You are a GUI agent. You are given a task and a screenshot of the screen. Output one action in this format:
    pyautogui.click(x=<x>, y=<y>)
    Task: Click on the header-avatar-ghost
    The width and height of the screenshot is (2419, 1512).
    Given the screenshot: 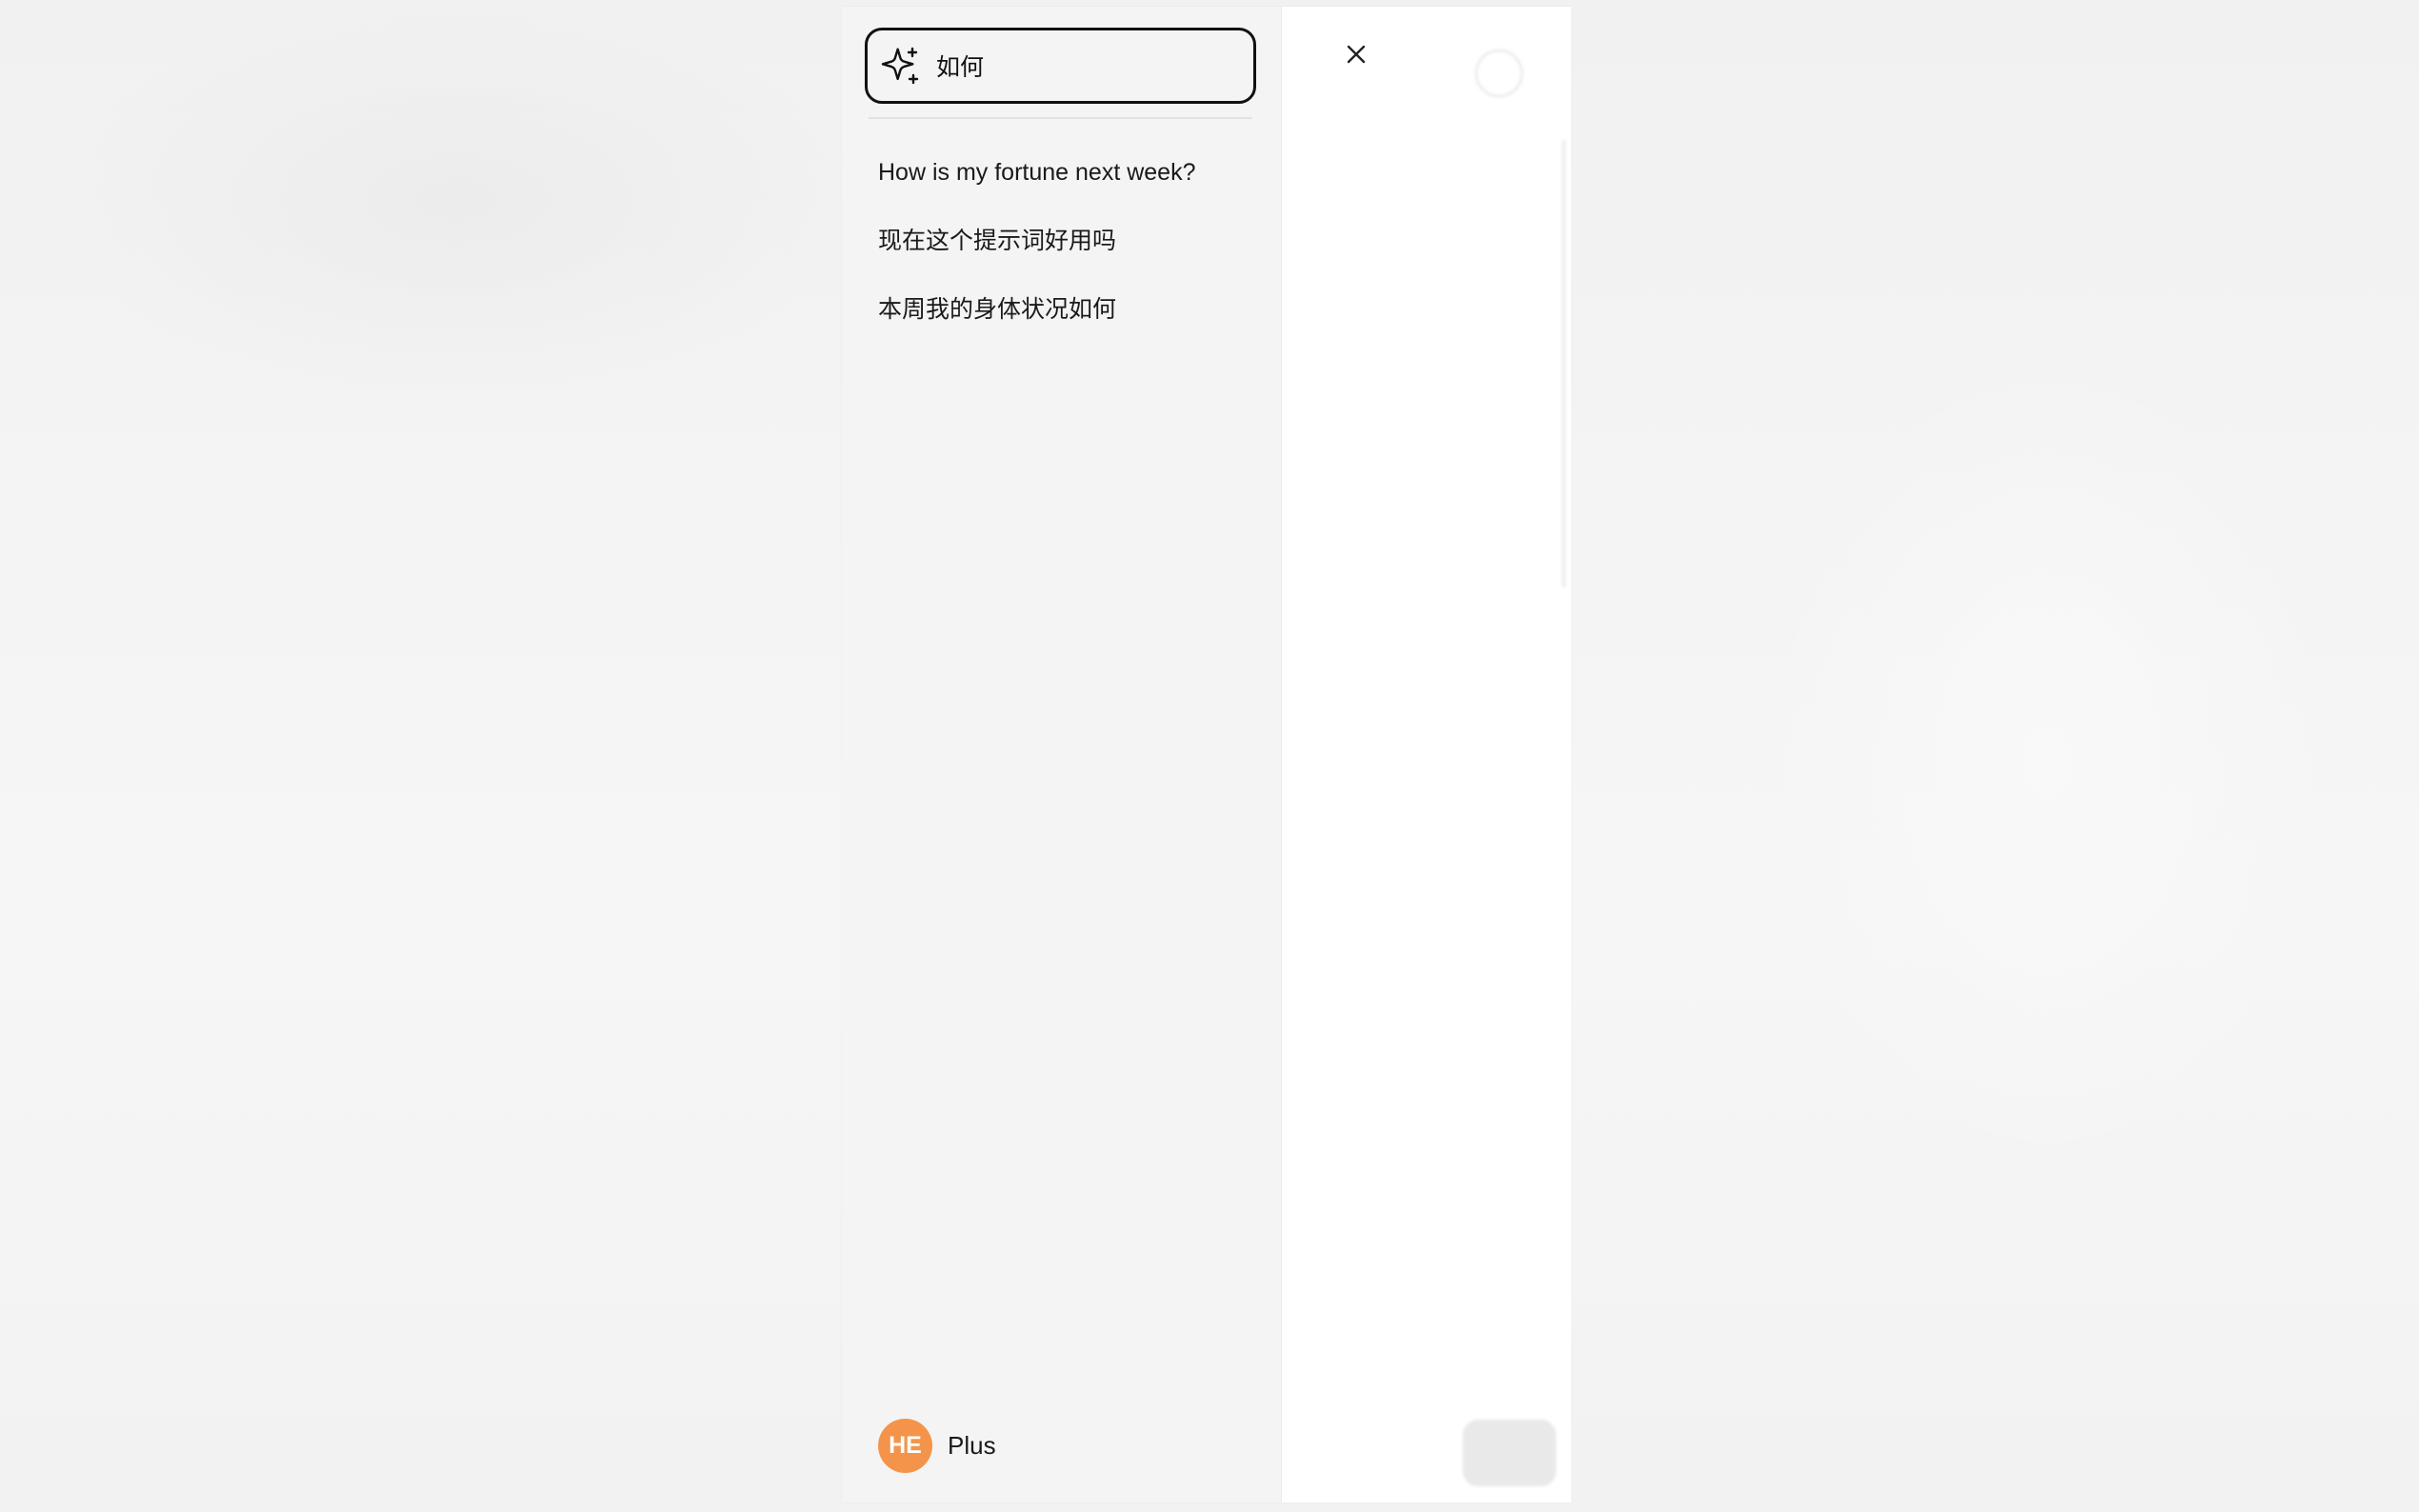 What is the action you would take?
    pyautogui.click(x=1499, y=73)
    